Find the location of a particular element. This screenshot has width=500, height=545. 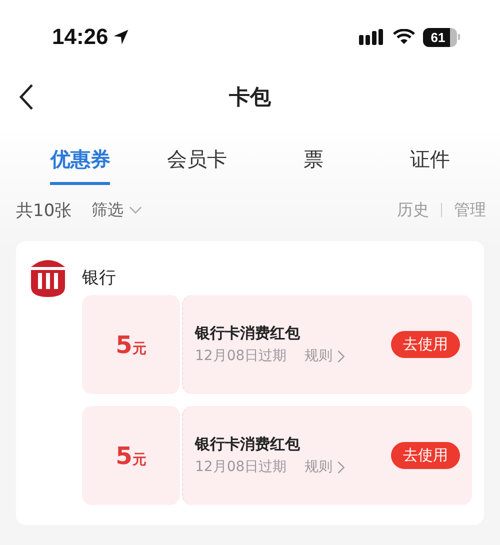

coupon-count: 共10张 is located at coordinates (44, 211).